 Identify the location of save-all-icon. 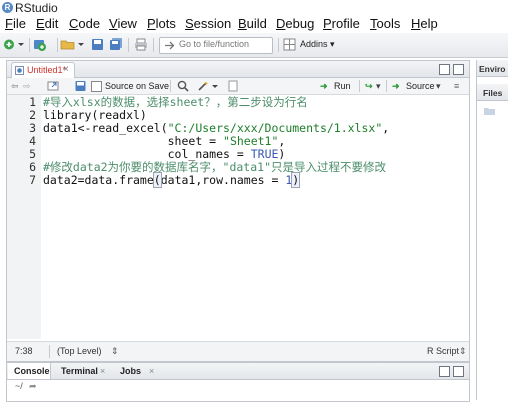
(116, 44).